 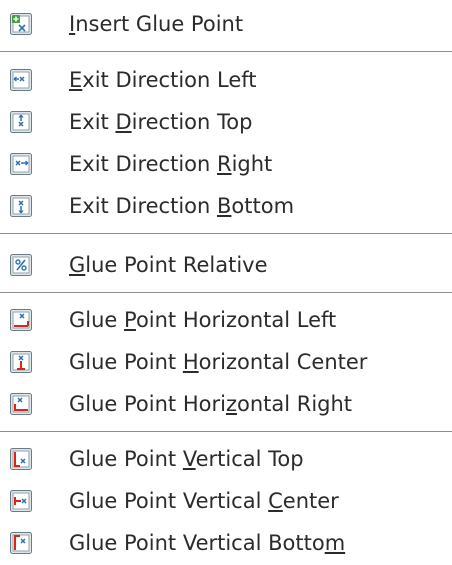 What do you see at coordinates (21, 122) in the screenshot?
I see `exit-direction-top-icon` at bounding box center [21, 122].